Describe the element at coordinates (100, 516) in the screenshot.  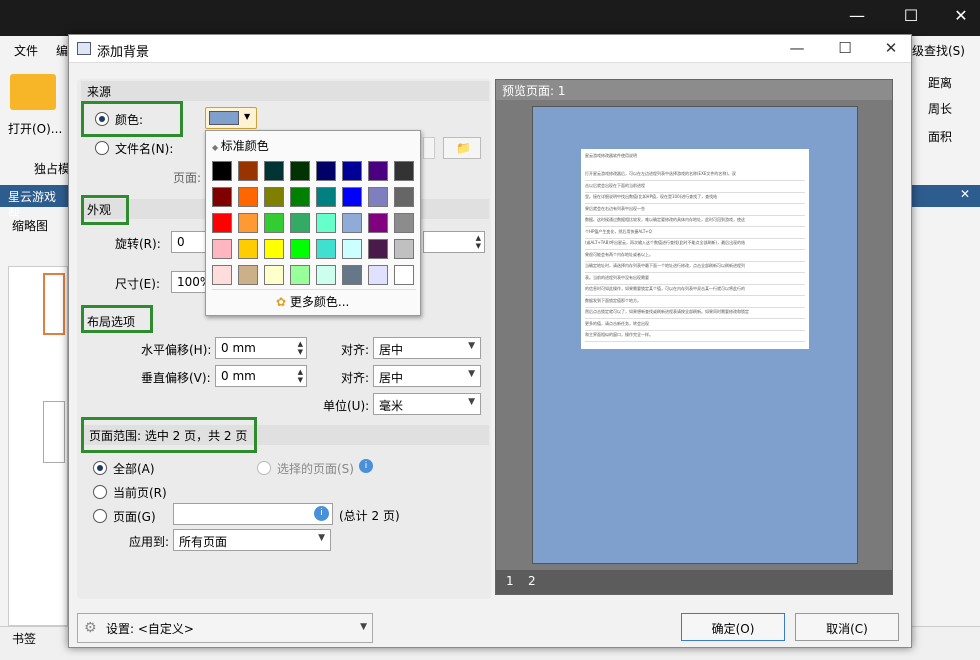
I see `pages-radio` at that location.